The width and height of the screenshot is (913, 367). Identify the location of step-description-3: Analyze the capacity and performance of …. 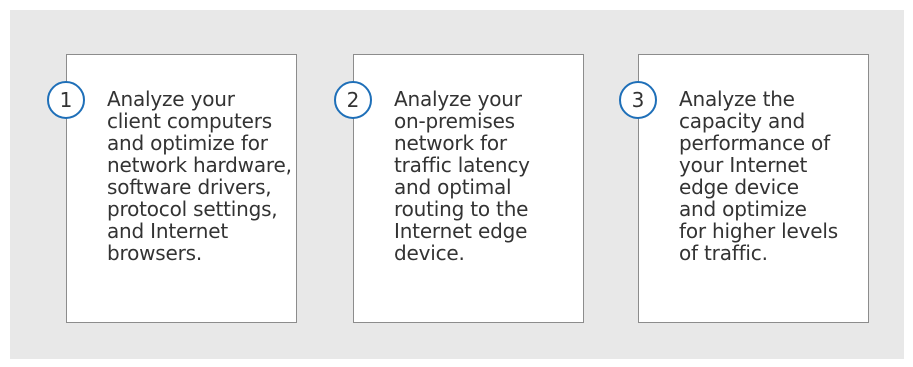
(758, 176).